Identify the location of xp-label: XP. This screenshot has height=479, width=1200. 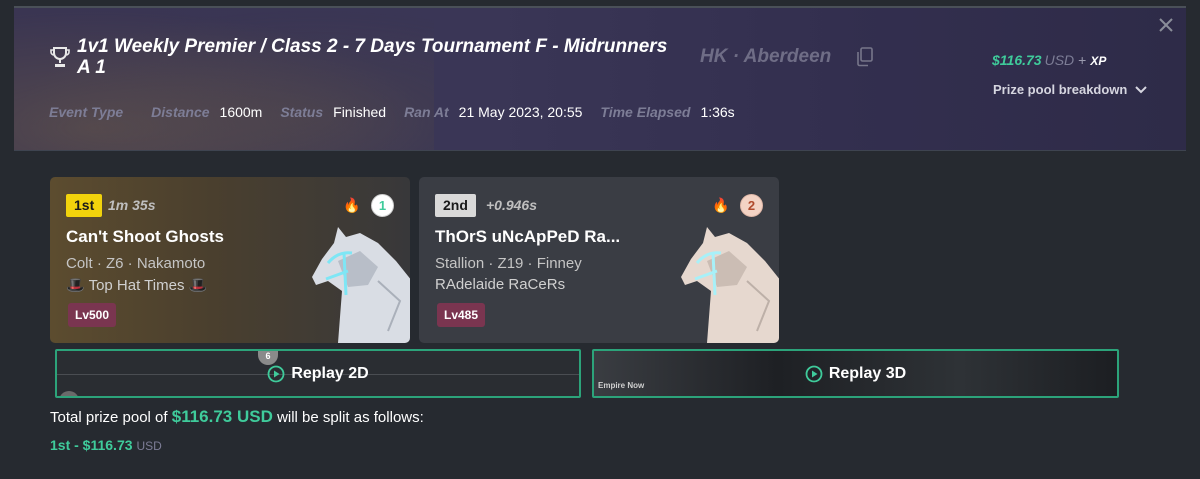
(1098, 61).